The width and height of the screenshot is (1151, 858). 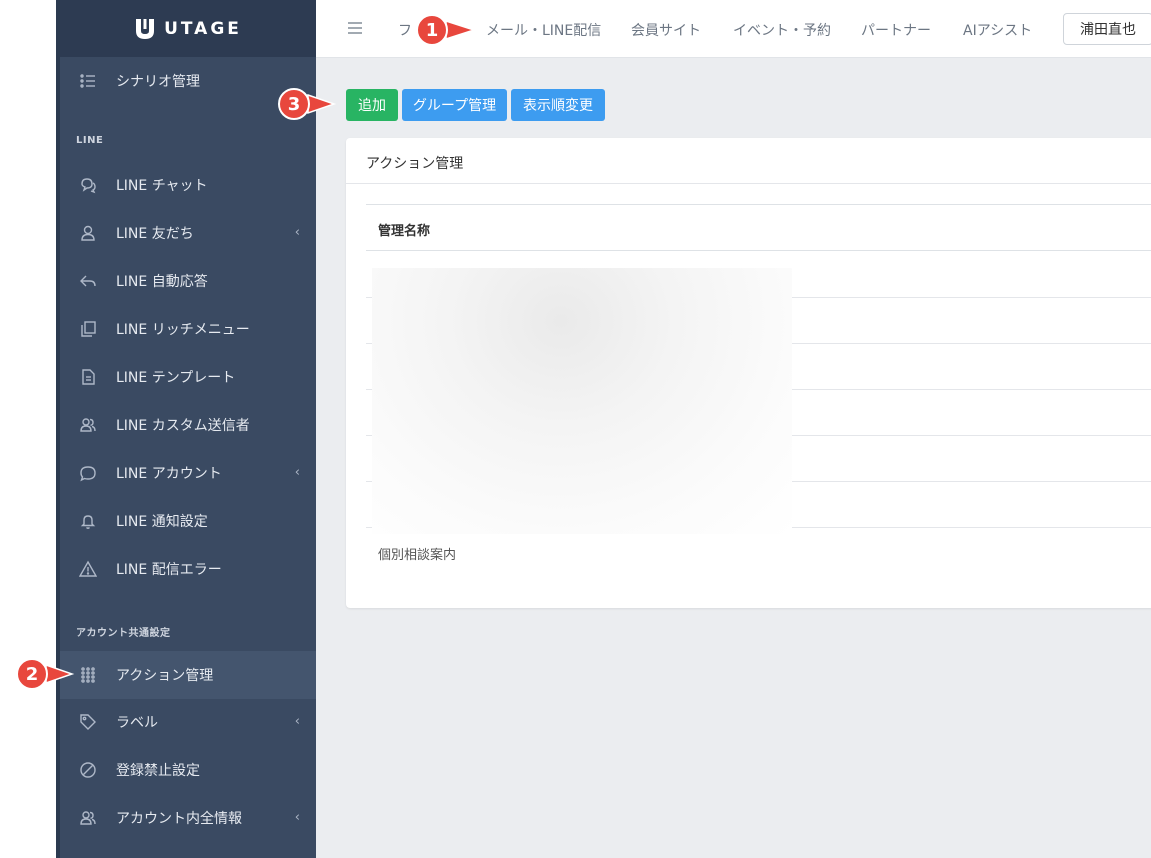 What do you see at coordinates (88, 770) in the screenshot?
I see `ban-icon` at bounding box center [88, 770].